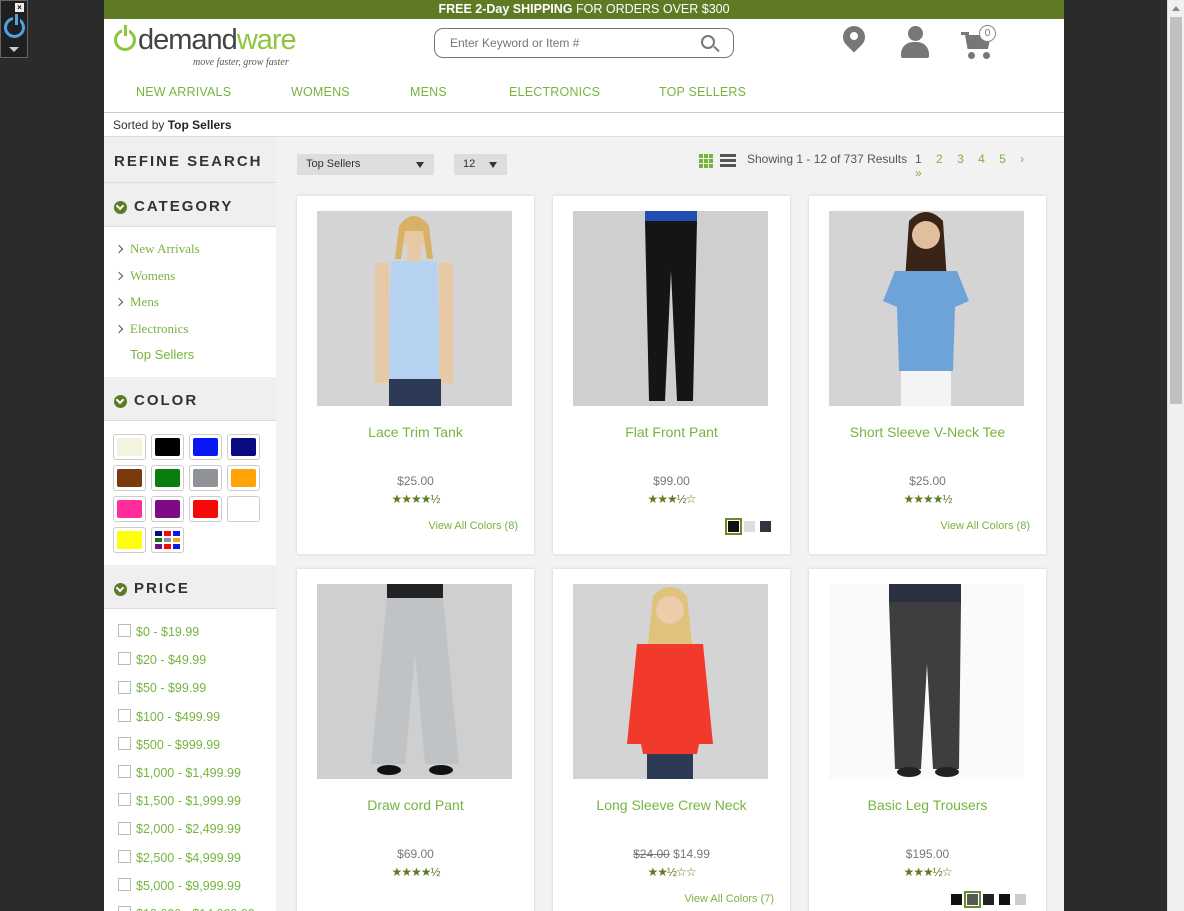 The height and width of the screenshot is (911, 1184). Describe the element at coordinates (190, 355) in the screenshot. I see `category-item-top-sellers: Top Sellers` at that location.